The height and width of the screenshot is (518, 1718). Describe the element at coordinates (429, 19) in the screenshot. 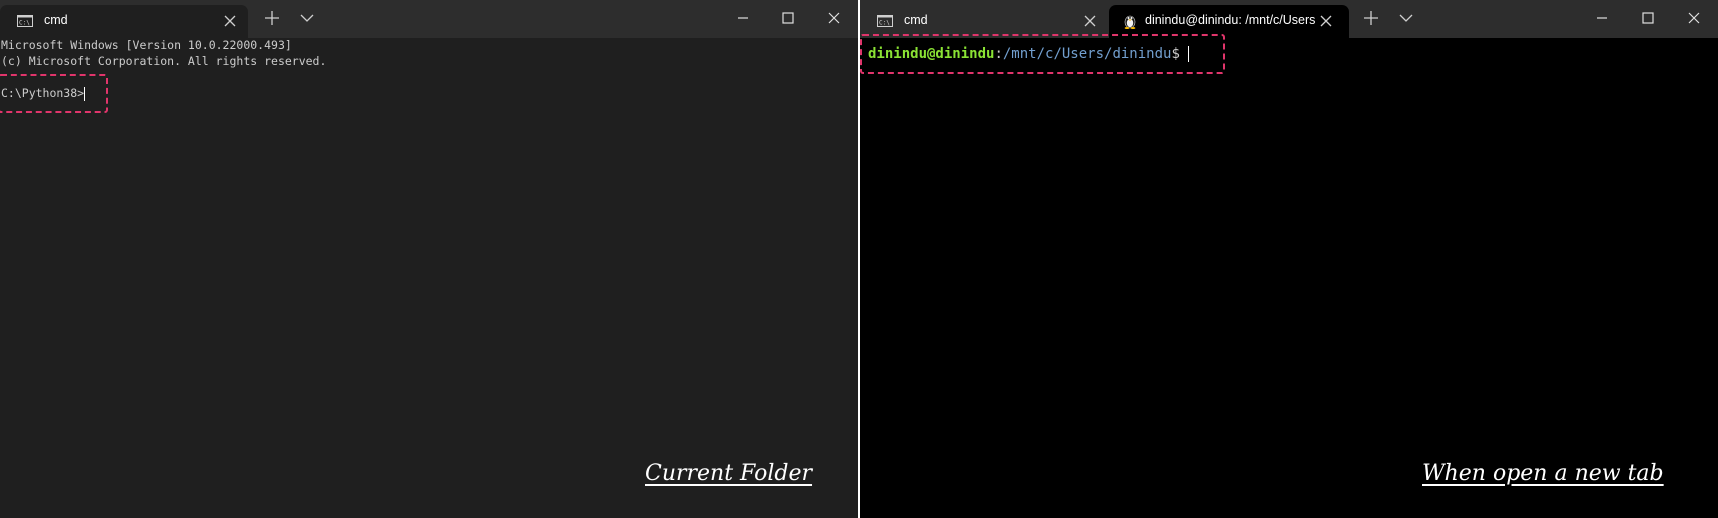

I see `title-bar: C:\ cmd` at that location.